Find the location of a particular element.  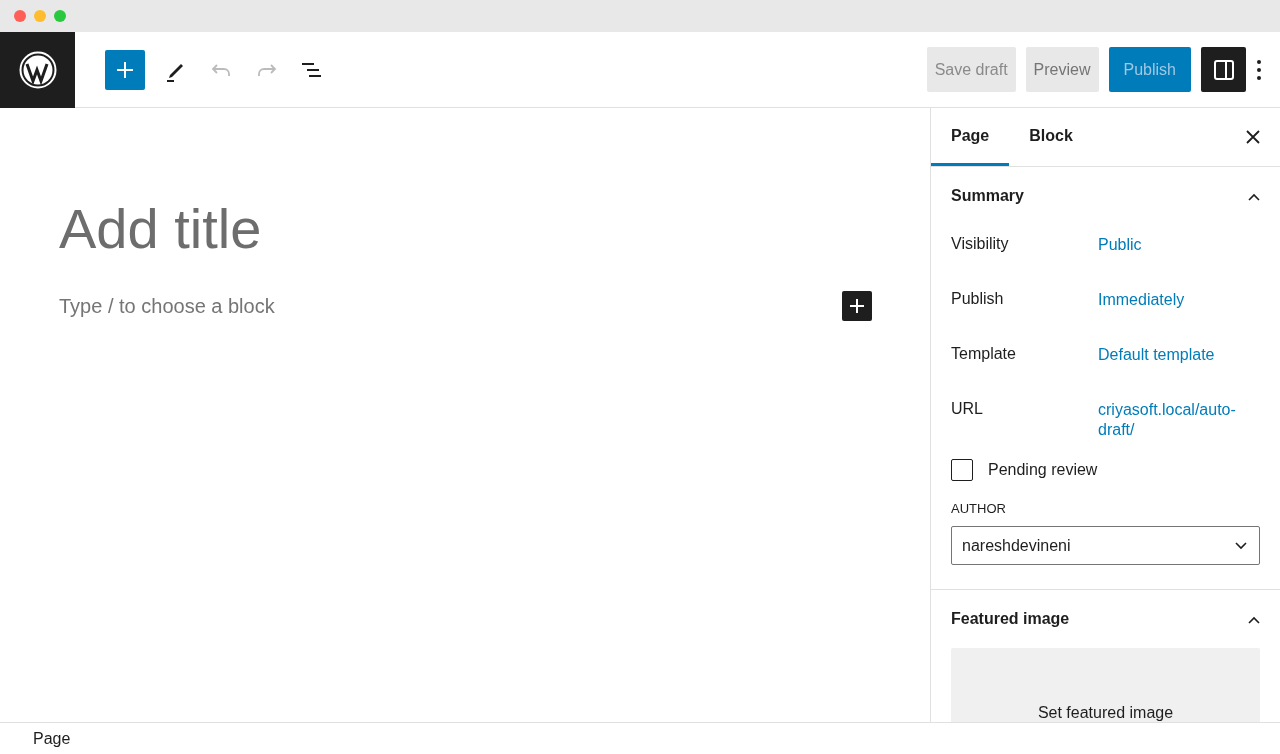

panel-title: Featured image is located at coordinates (1010, 619).